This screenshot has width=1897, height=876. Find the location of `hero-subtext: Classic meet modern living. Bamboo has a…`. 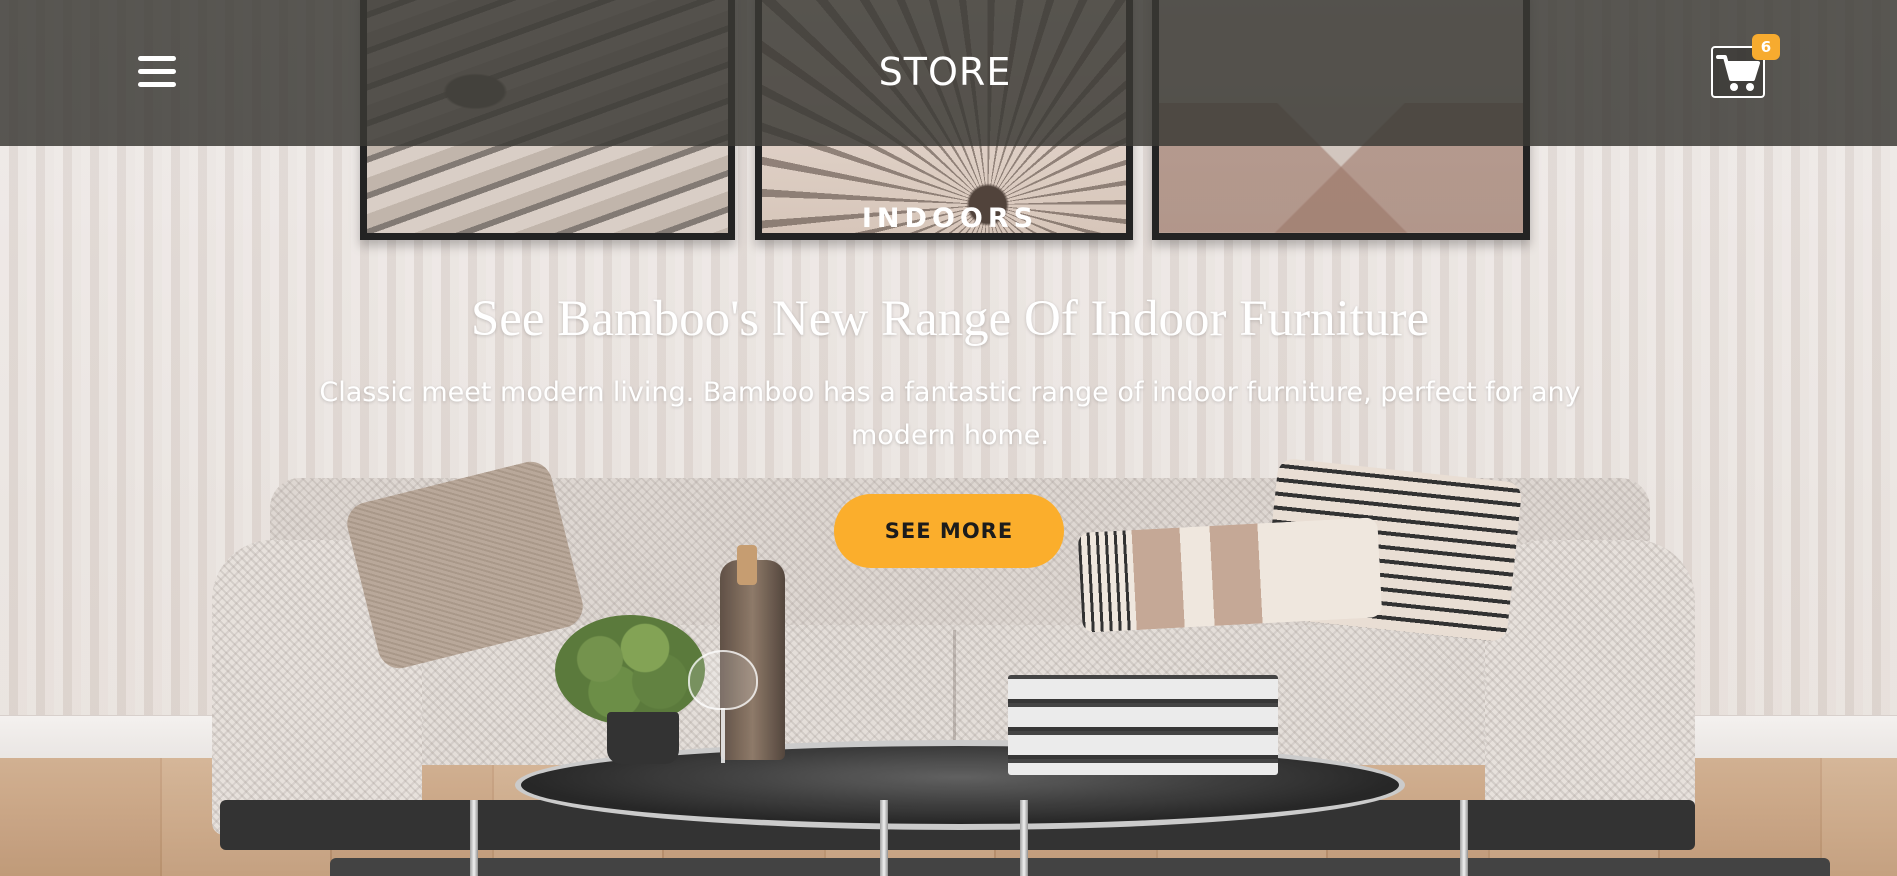

hero-subtext: Classic meet modern living. Bamboo has a… is located at coordinates (950, 414).